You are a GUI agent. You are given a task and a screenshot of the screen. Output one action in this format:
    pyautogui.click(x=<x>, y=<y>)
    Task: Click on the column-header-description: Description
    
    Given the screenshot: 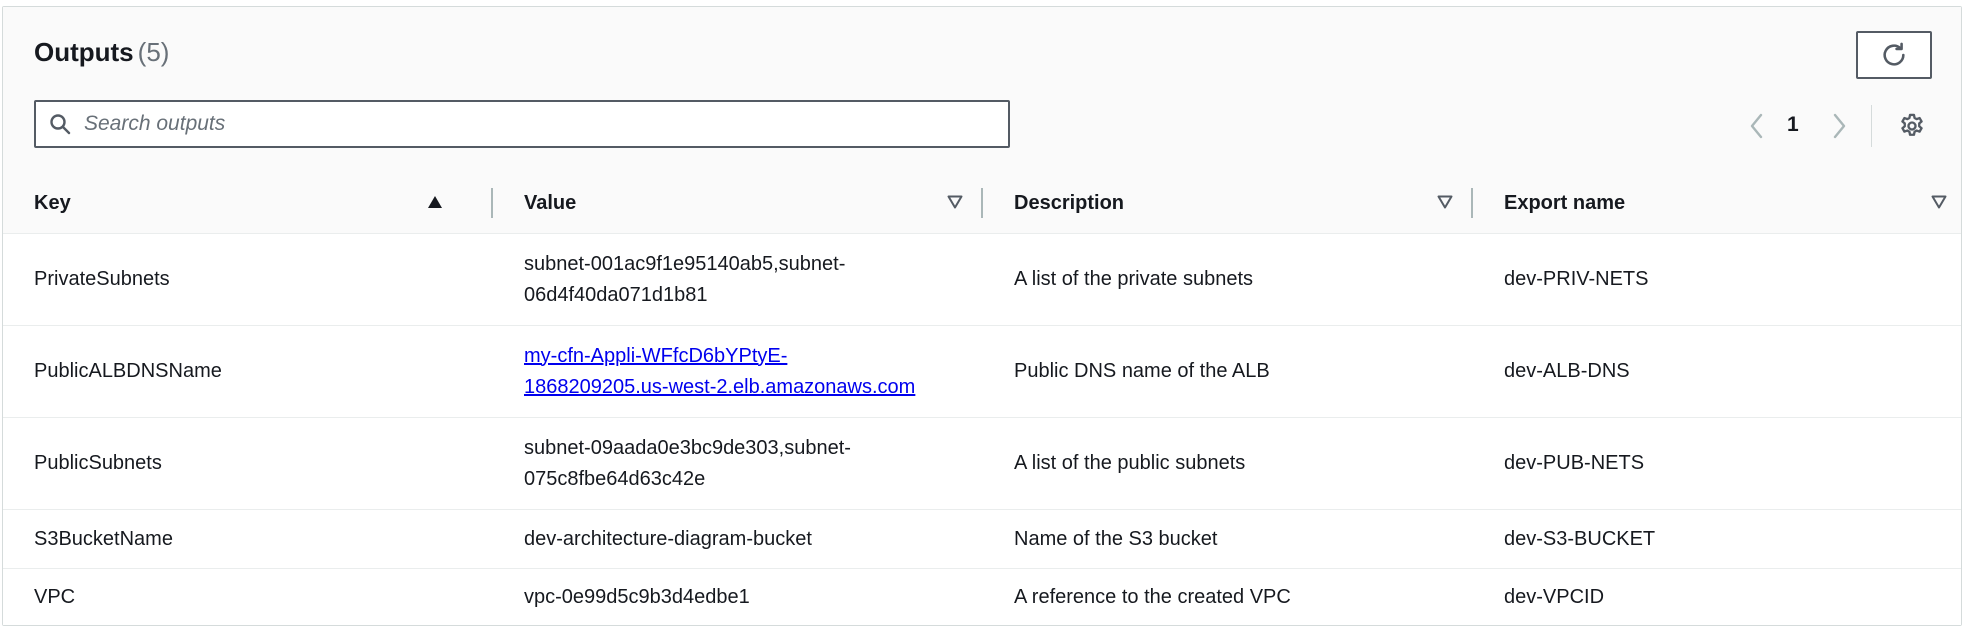 What is the action you would take?
    pyautogui.click(x=1228, y=203)
    